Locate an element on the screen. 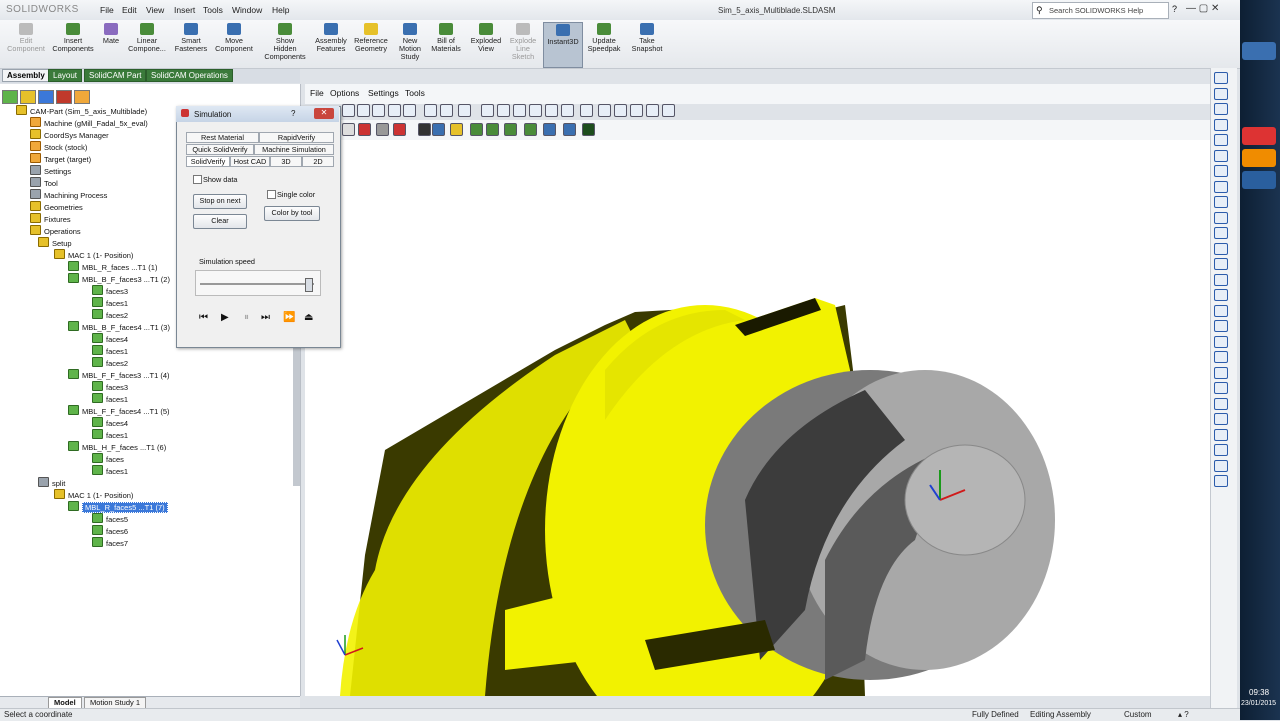  slider-thumb is located at coordinates (308, 285).